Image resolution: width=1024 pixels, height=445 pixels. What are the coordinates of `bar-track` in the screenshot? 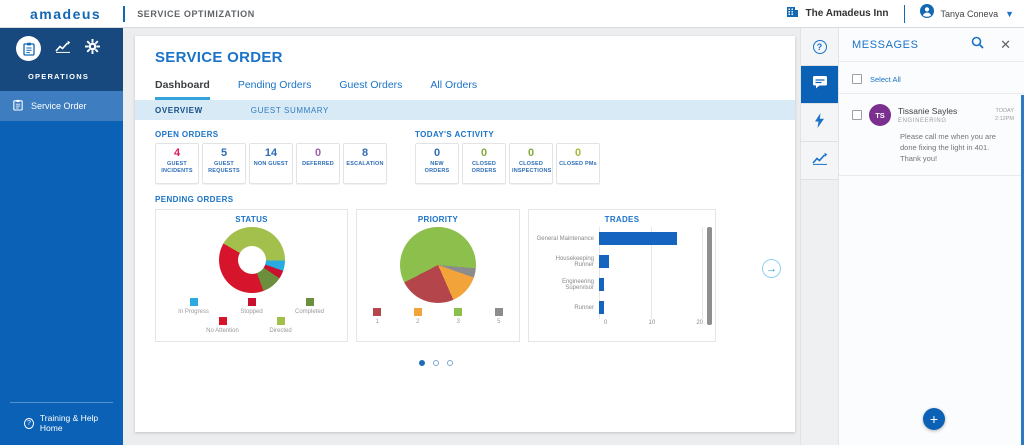 It's located at (651, 238).